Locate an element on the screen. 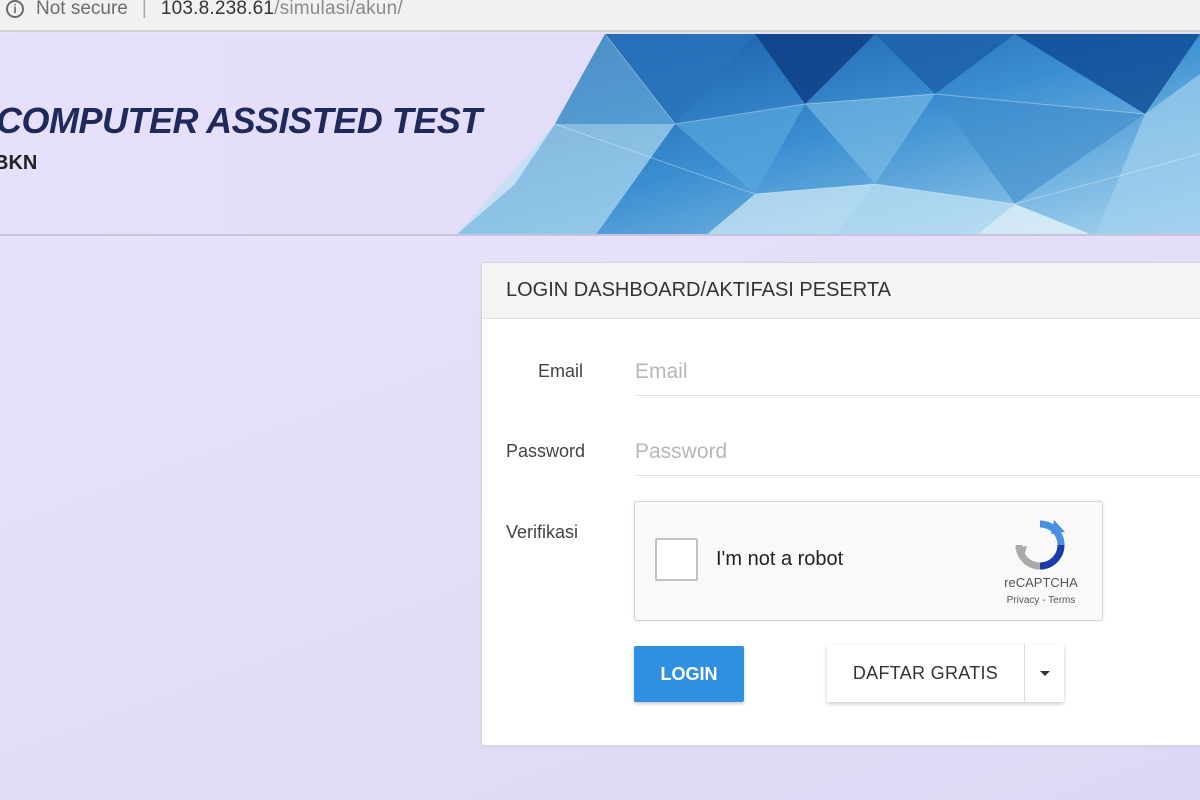  password-label: Password is located at coordinates (546, 451).